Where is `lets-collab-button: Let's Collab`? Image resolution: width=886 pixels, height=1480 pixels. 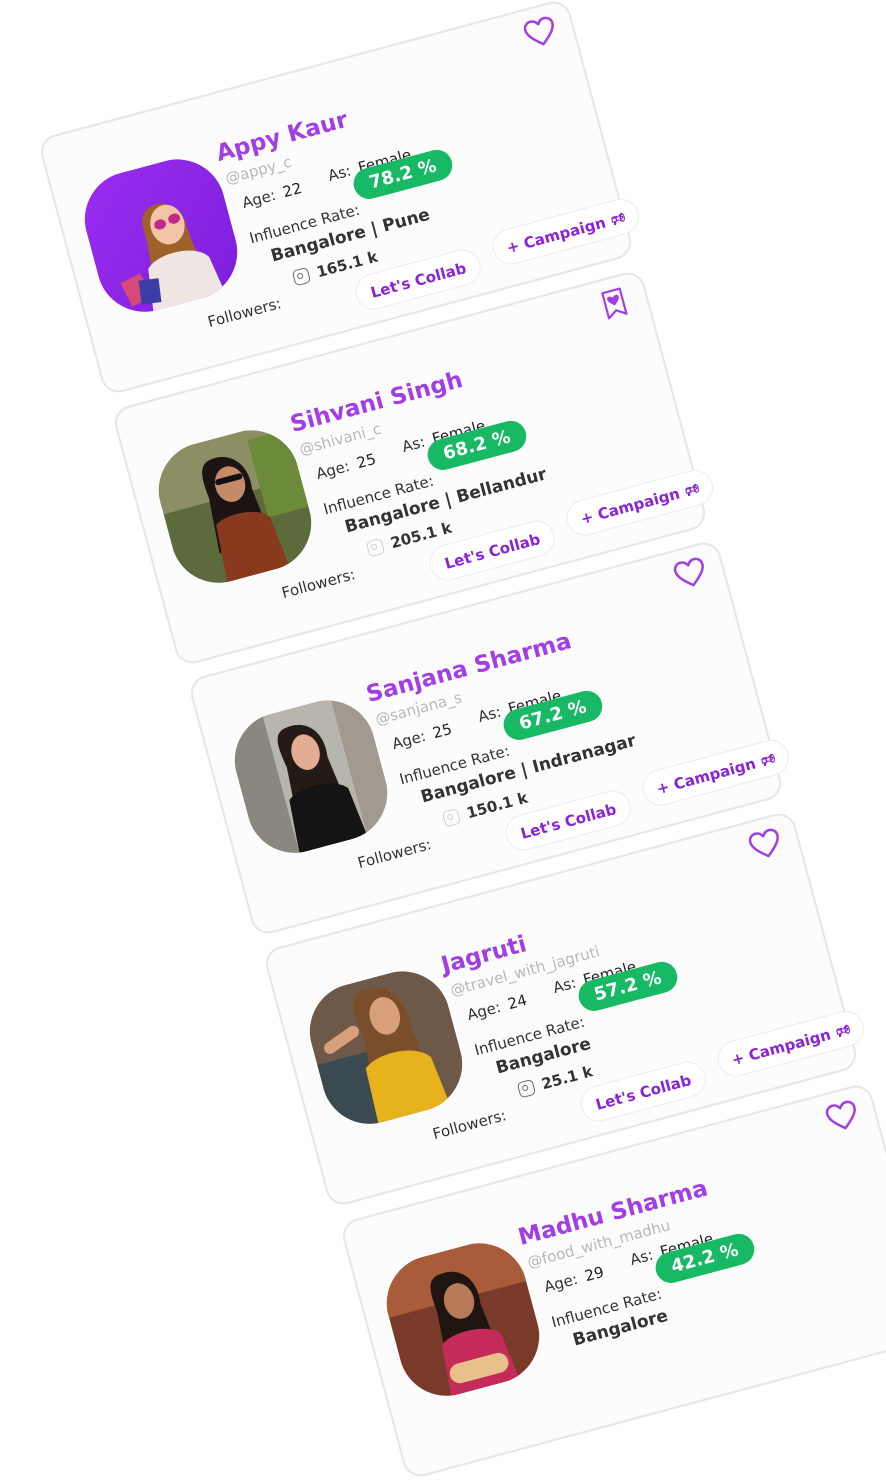
lets-collab-button: Let's Collab is located at coordinates (643, 1091).